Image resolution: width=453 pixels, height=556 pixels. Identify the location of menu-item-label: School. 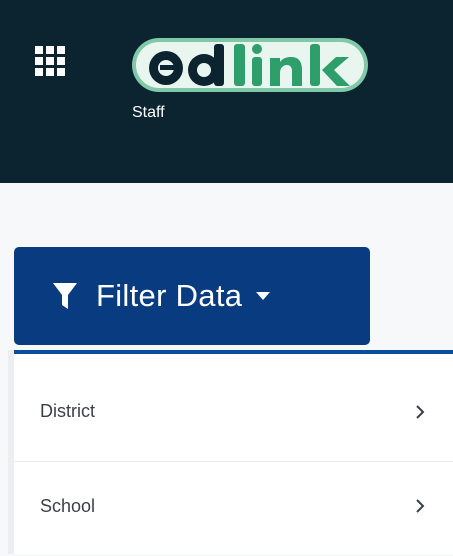
(68, 505).